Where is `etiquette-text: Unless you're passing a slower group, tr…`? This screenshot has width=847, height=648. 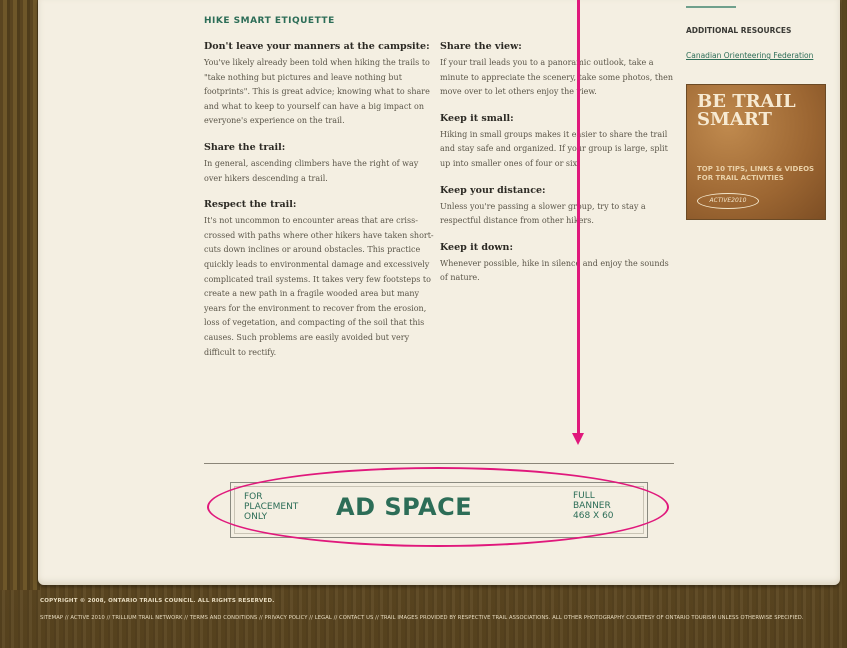
etiquette-text: Unless you're passing a slower group, tr… is located at coordinates (543, 213).